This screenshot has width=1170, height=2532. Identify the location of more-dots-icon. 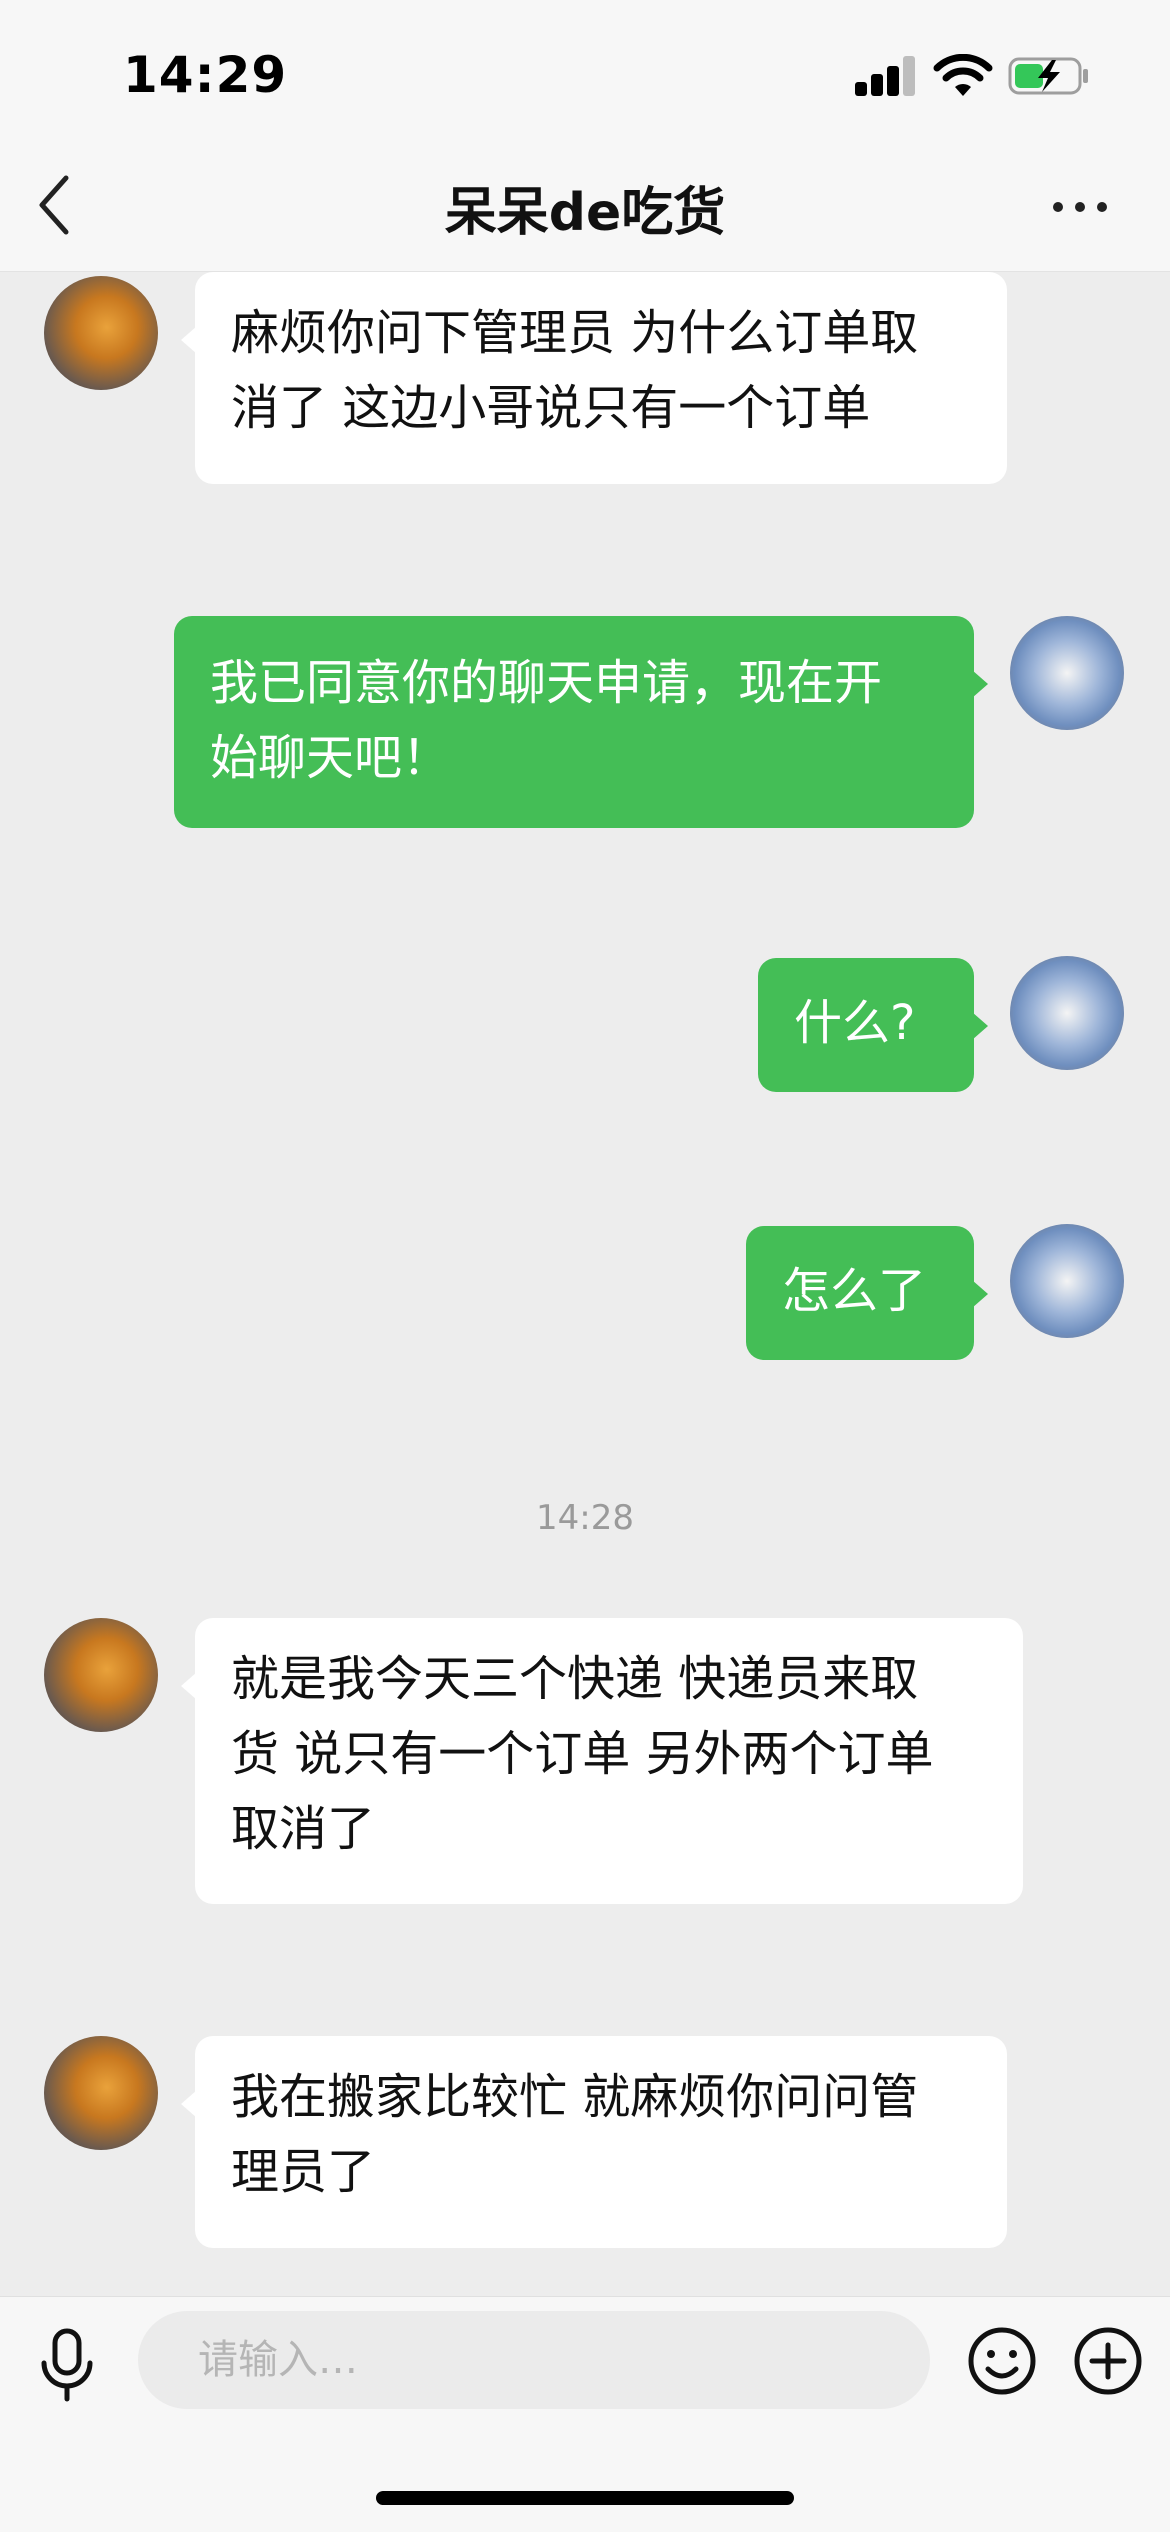
(1080, 207).